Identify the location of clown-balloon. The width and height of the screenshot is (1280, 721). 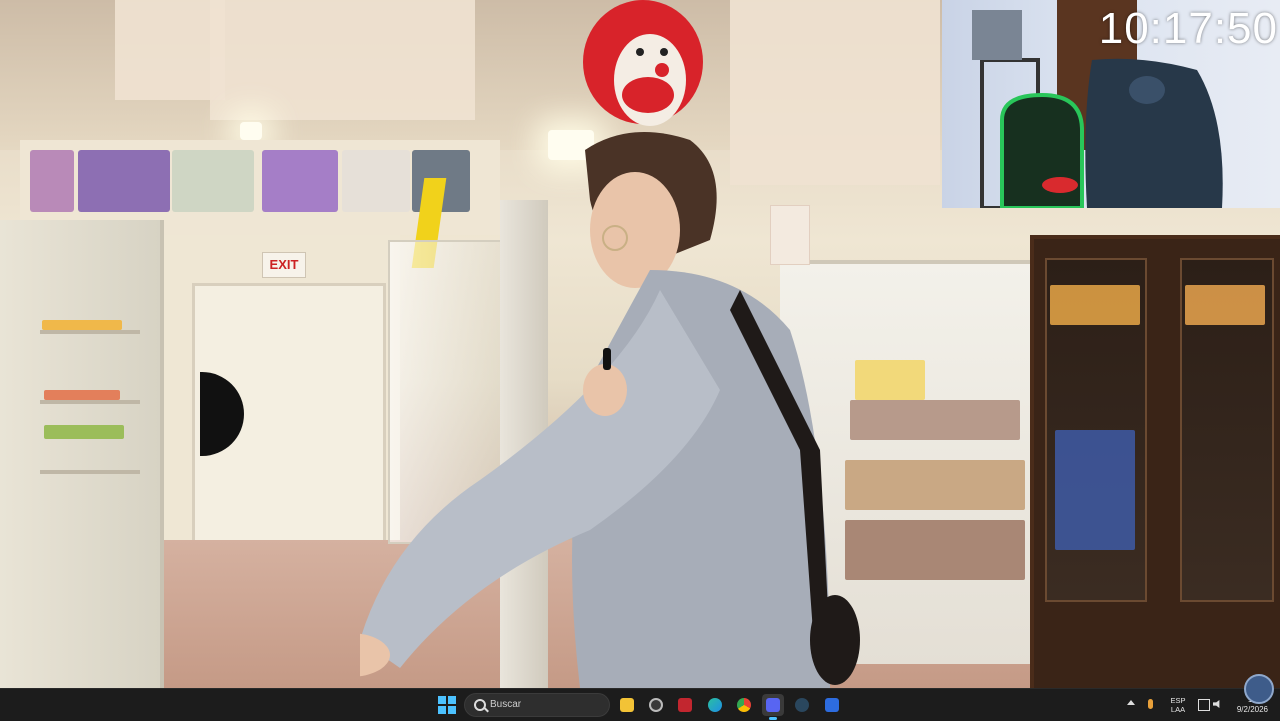
(643, 63).